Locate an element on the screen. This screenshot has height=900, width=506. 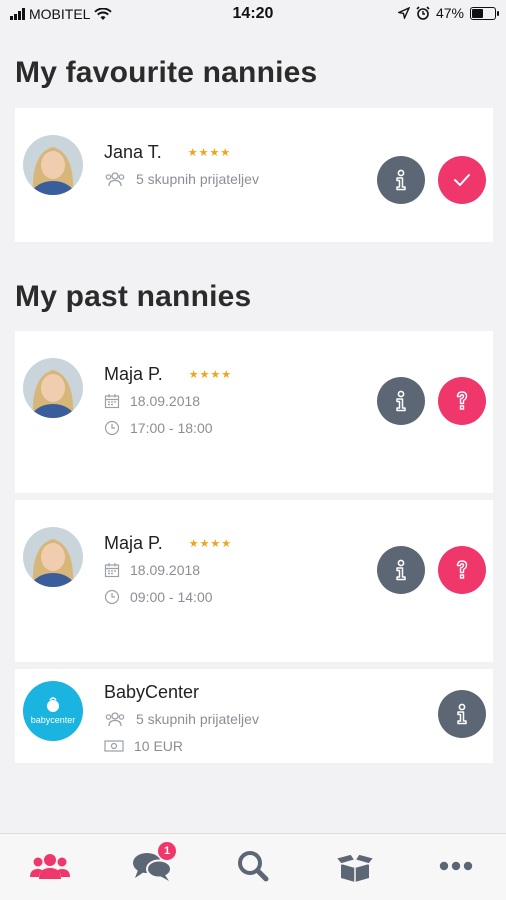
status-right: 47% is located at coordinates (448, 13).